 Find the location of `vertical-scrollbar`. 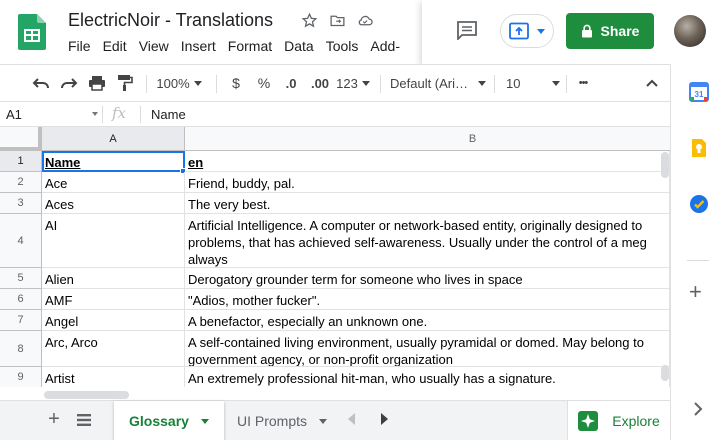

vertical-scrollbar is located at coordinates (665, 165).